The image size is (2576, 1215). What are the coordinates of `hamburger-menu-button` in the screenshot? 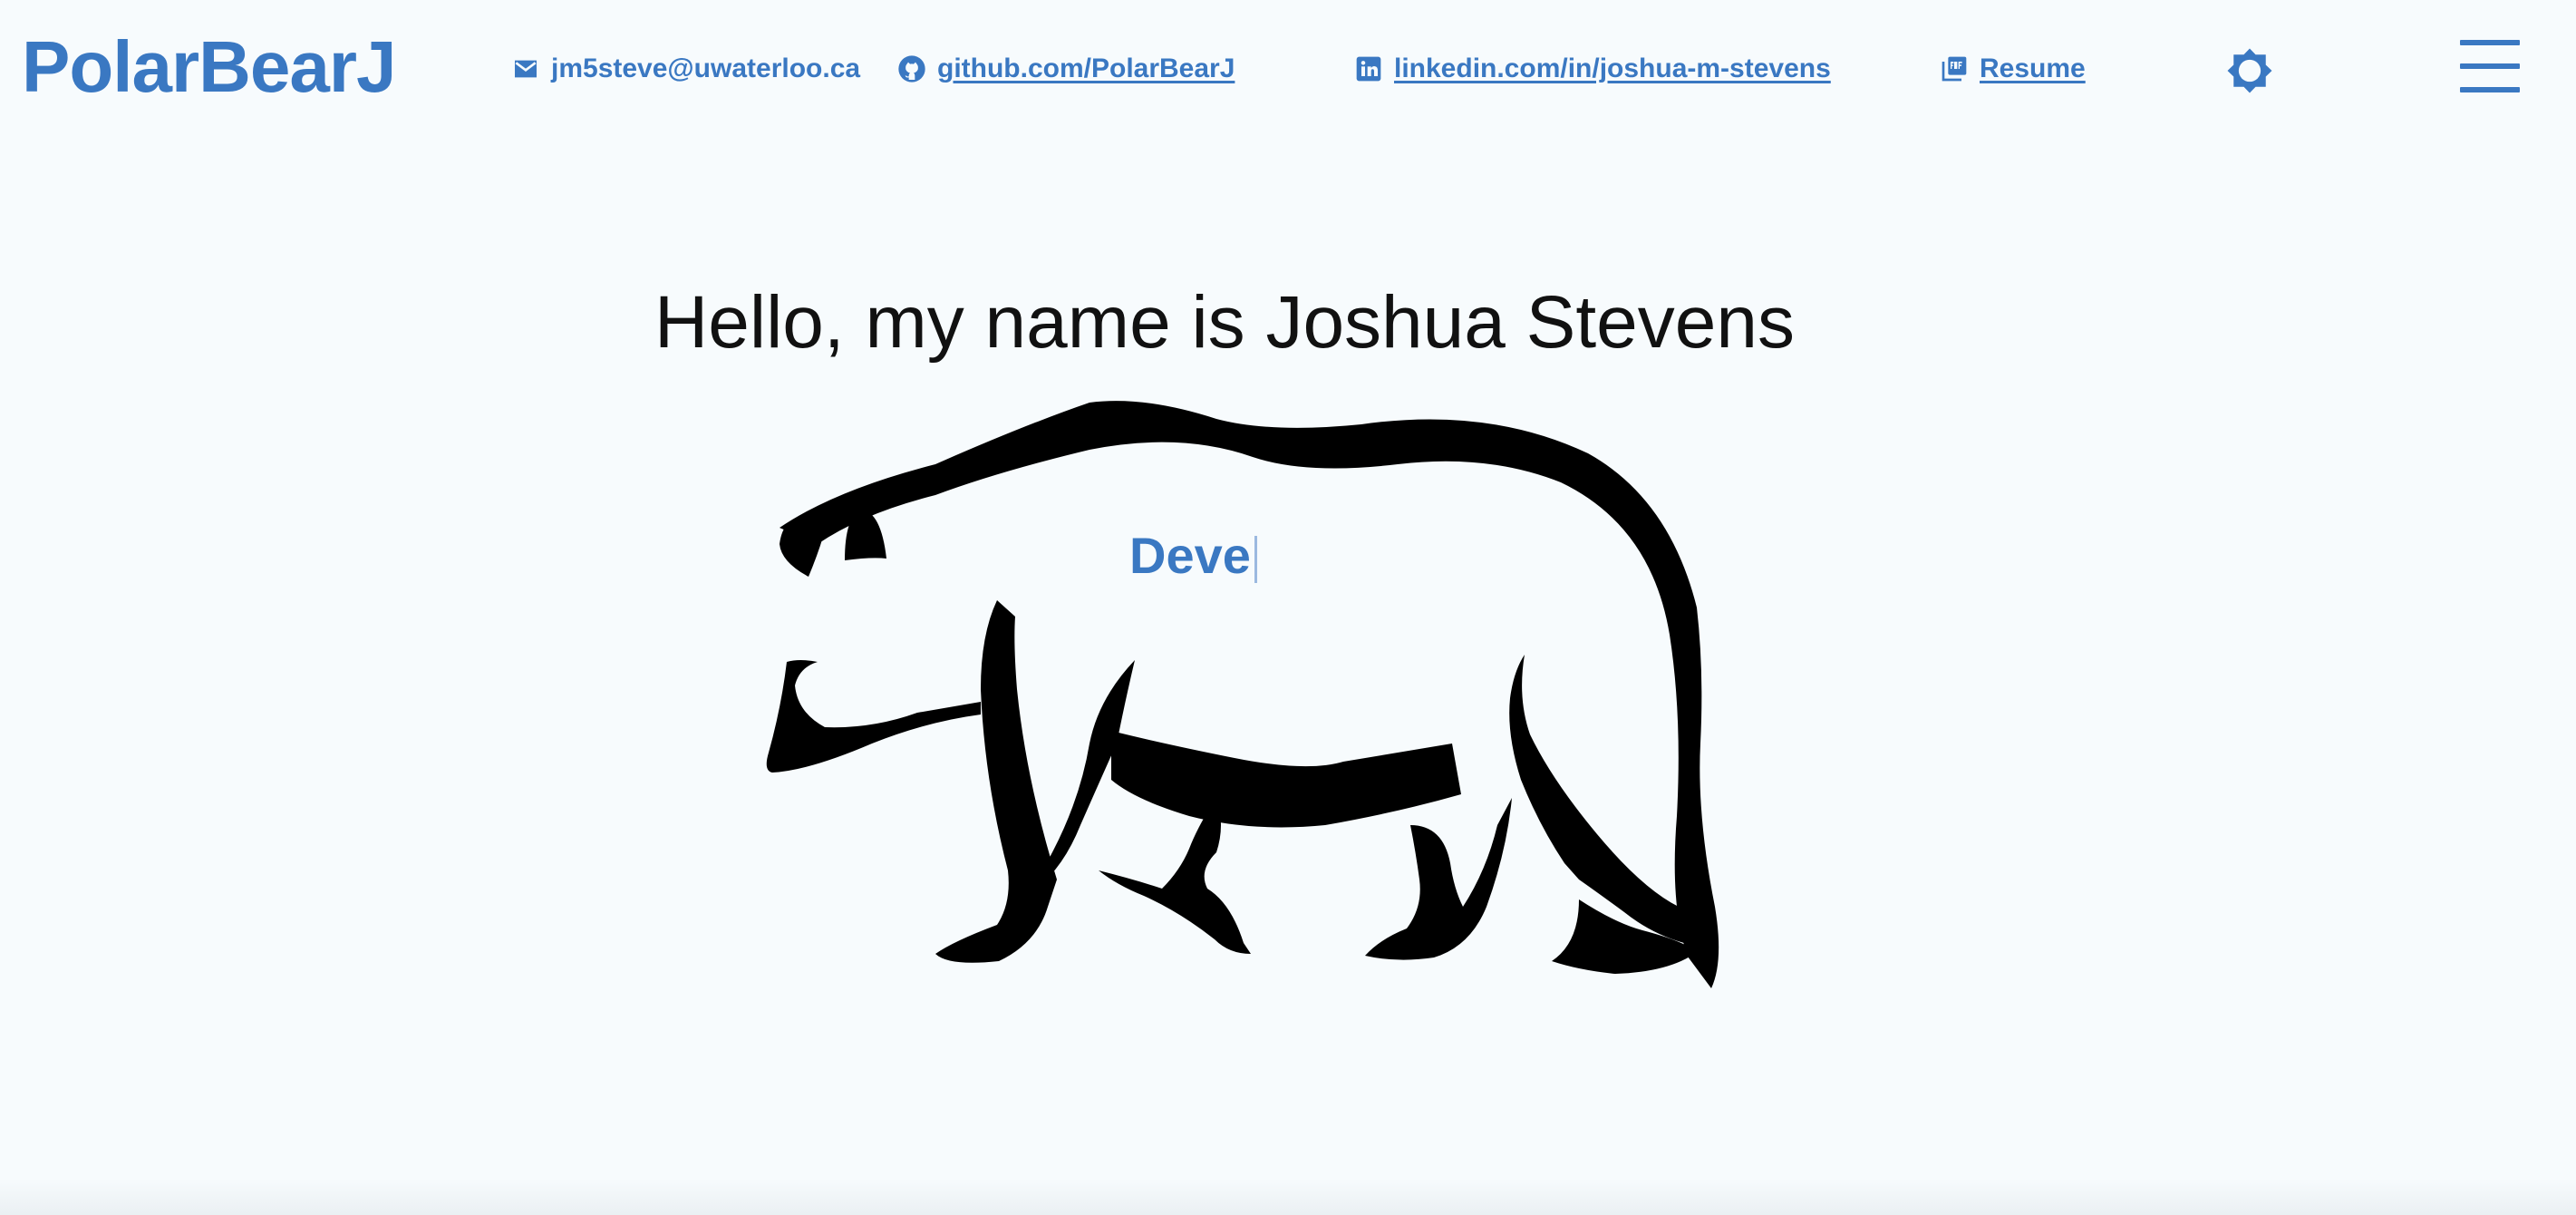 It's located at (2491, 68).